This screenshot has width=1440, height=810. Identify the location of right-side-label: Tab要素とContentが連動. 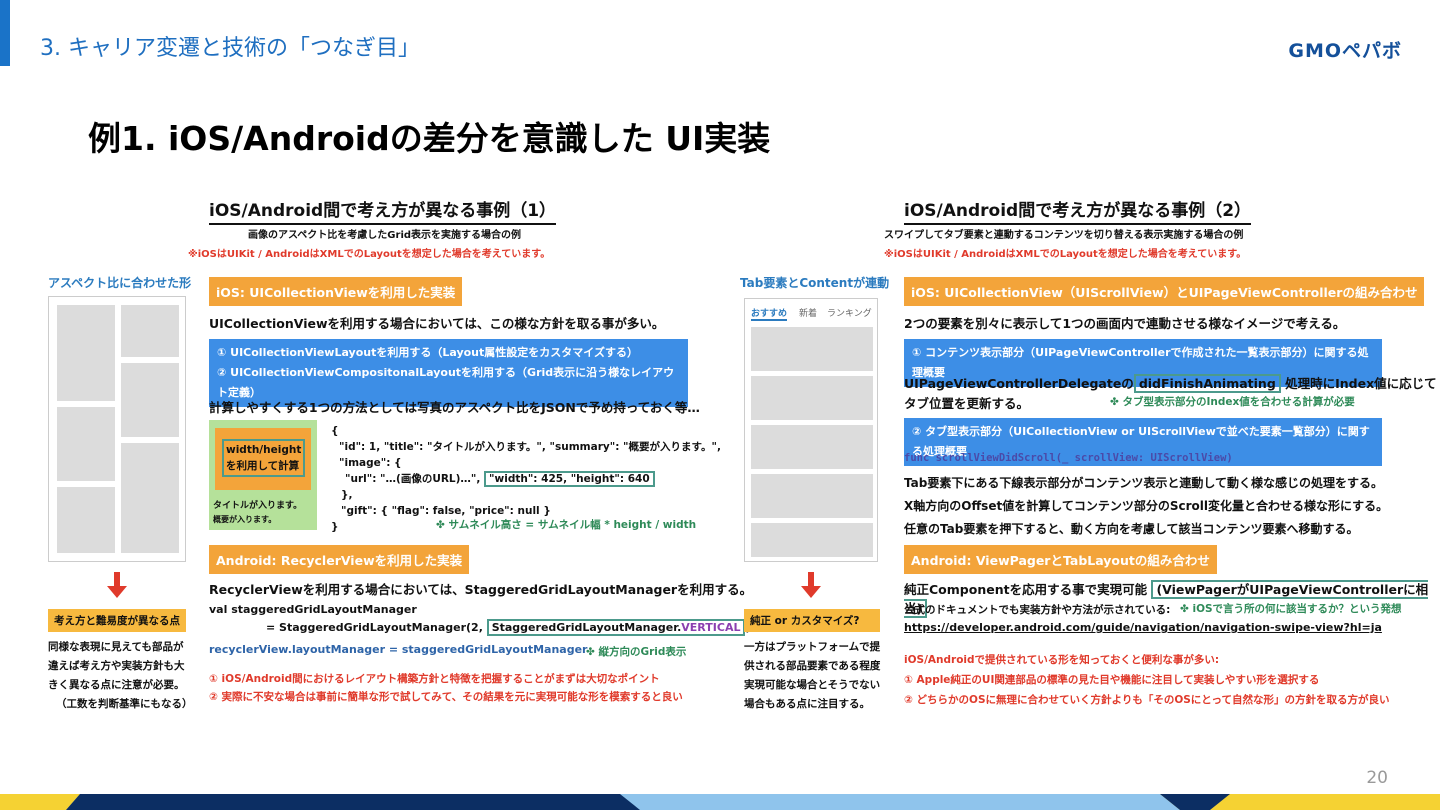
(815, 283).